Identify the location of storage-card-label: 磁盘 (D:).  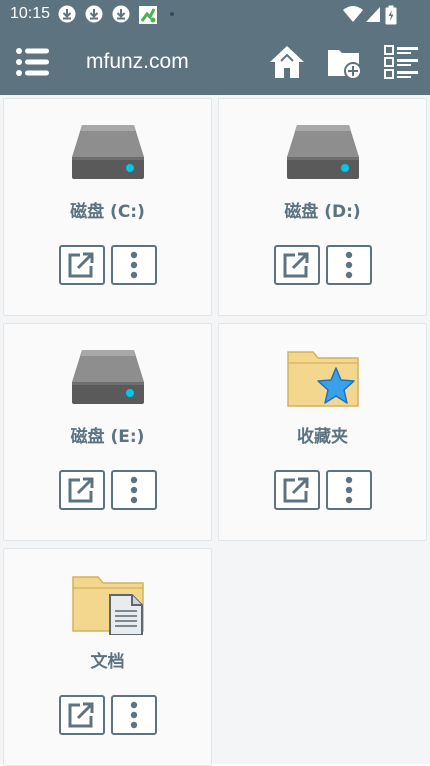
(322, 212).